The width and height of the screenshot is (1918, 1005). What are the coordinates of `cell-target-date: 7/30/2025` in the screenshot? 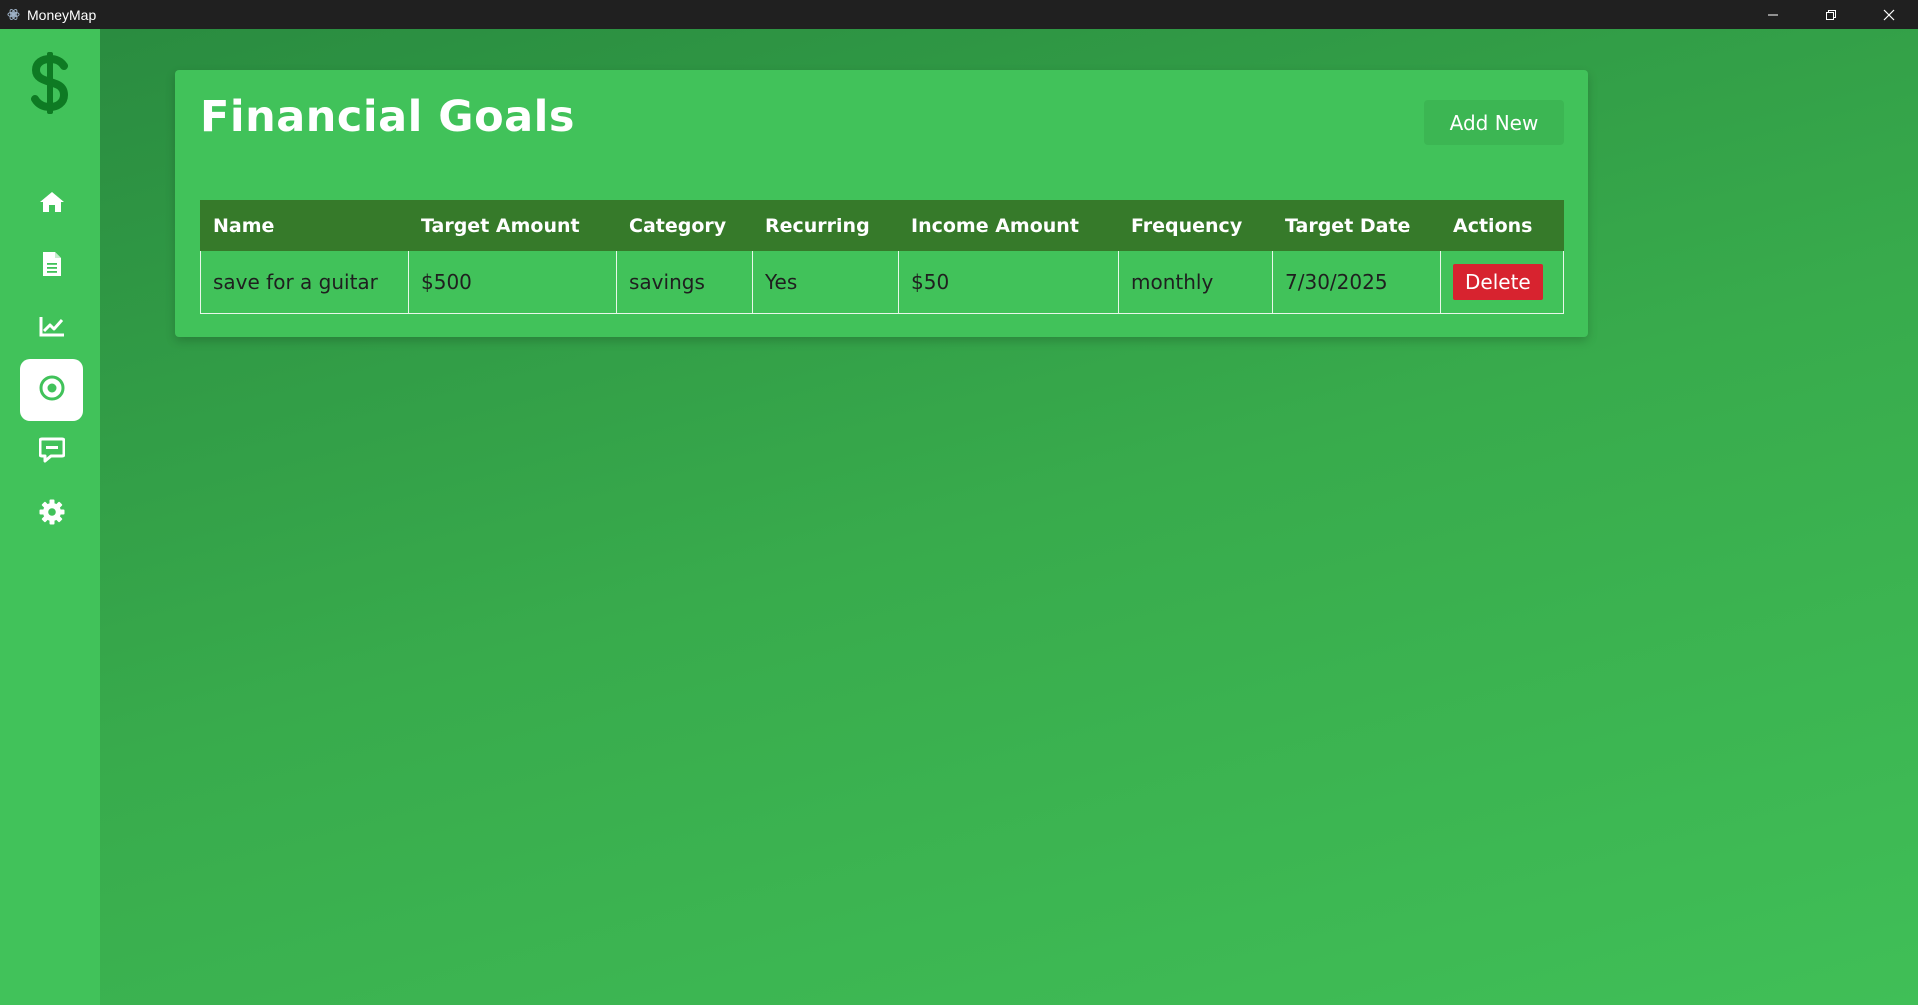 It's located at (1356, 282).